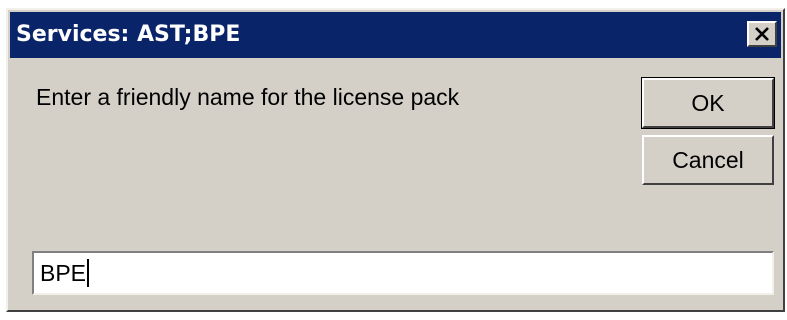 This screenshot has height=320, width=787. Describe the element at coordinates (88, 273) in the screenshot. I see `text-caret` at that location.